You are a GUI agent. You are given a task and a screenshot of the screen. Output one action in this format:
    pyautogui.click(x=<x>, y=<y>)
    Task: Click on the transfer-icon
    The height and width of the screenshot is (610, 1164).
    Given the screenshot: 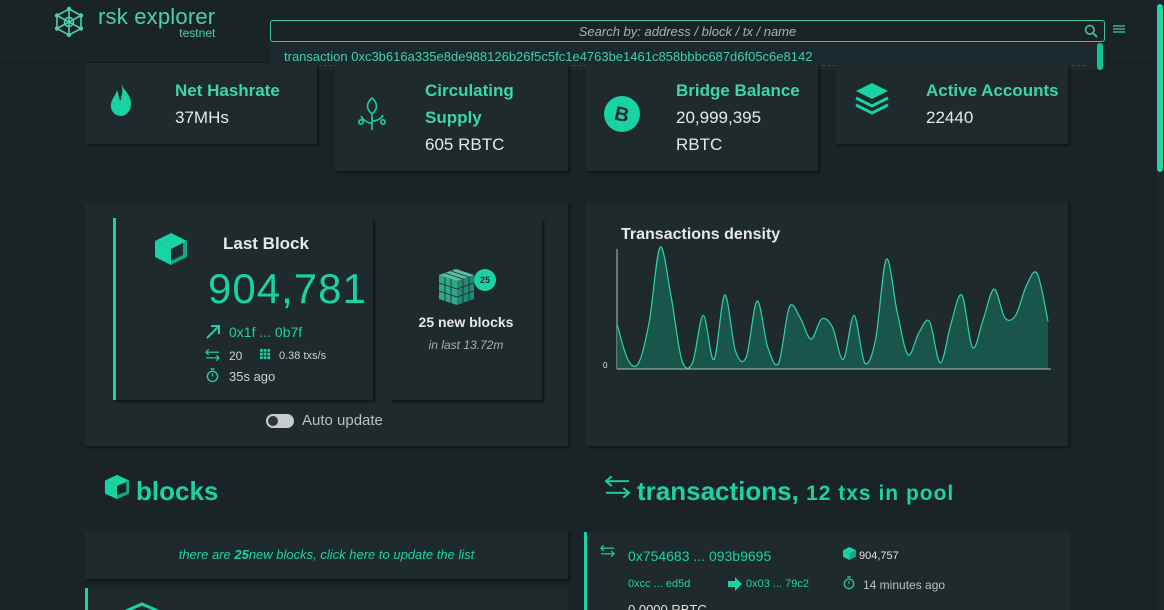 What is the action you would take?
    pyautogui.click(x=212, y=355)
    